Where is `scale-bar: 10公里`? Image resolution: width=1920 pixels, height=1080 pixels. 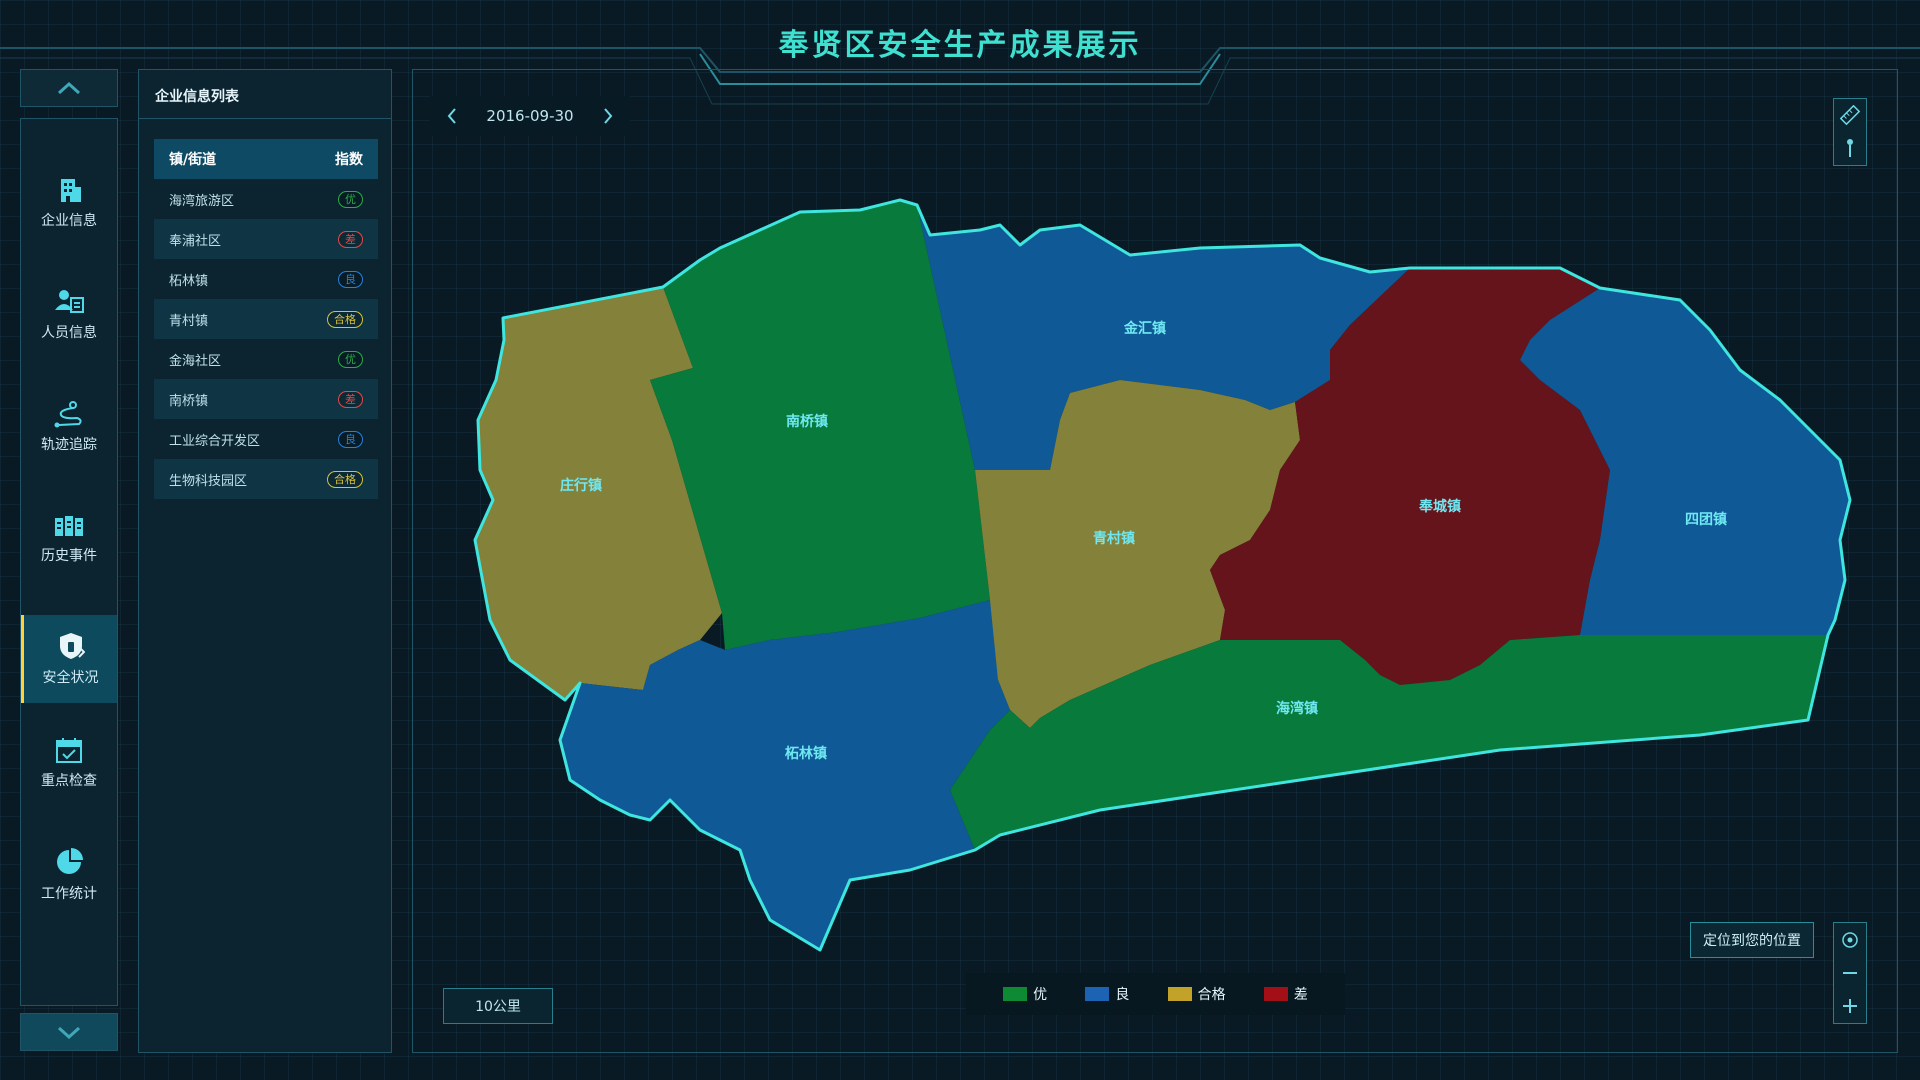
scale-bar: 10公里 is located at coordinates (498, 1006).